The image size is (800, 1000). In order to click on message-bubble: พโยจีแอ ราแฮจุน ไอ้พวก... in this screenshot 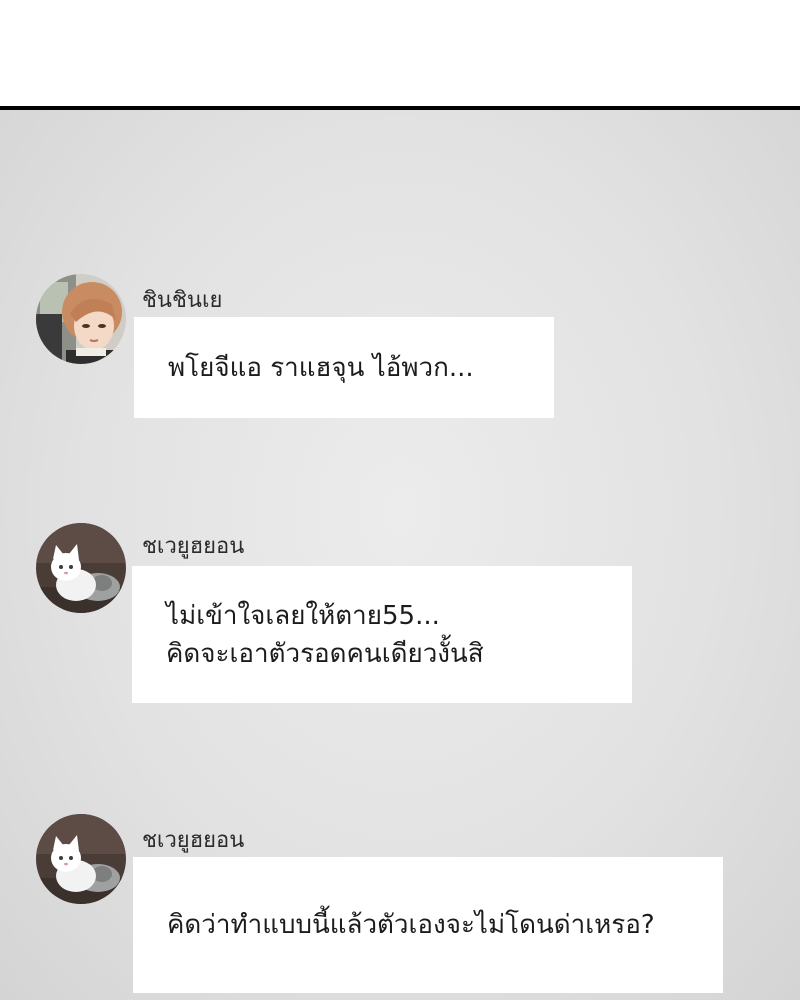, I will do `click(344, 367)`.